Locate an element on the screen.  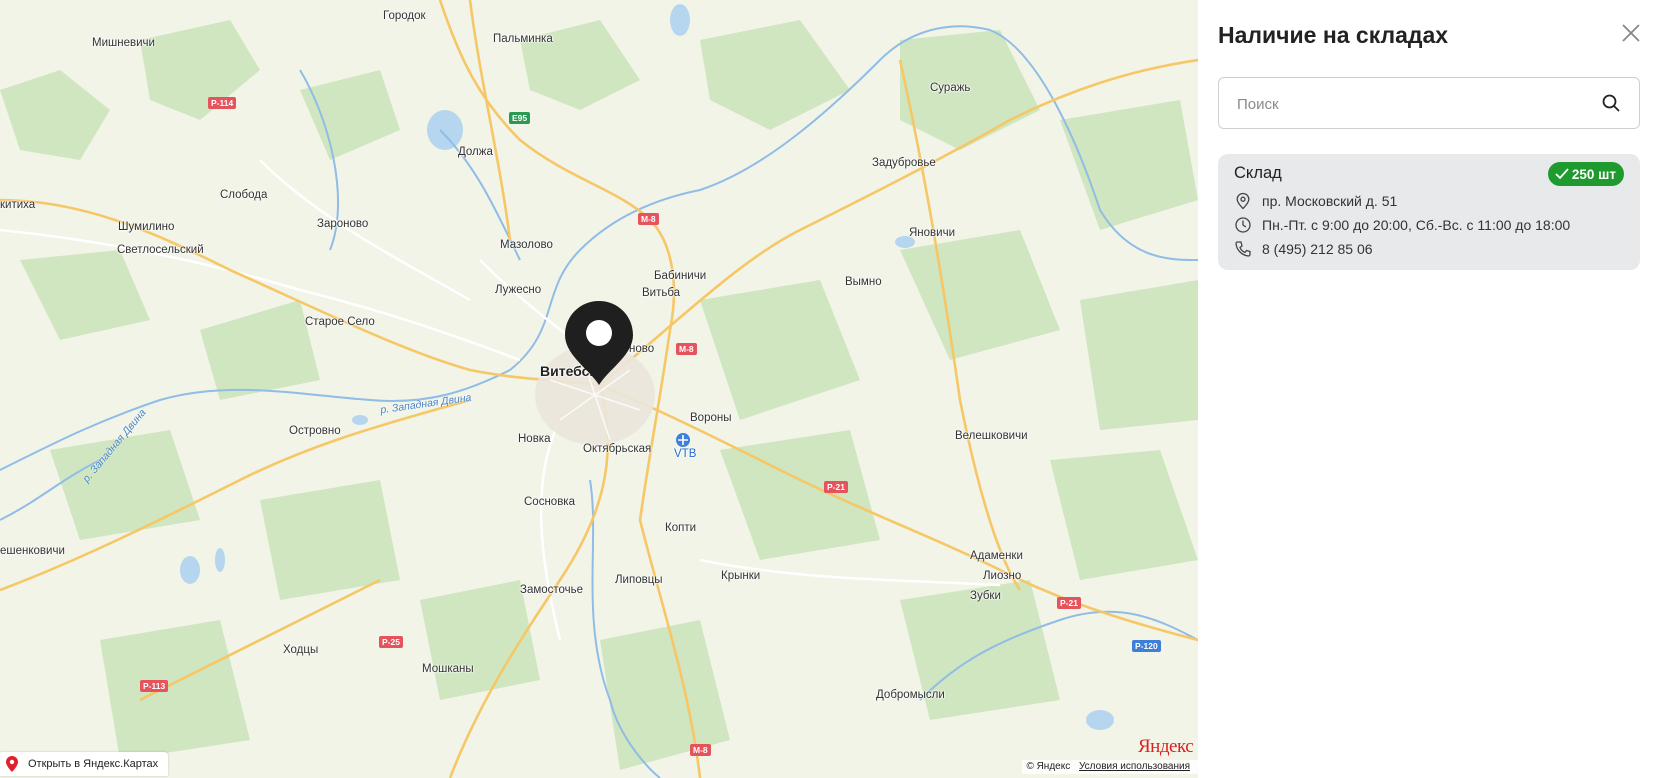
place-label: Мазолово is located at coordinates (526, 245).